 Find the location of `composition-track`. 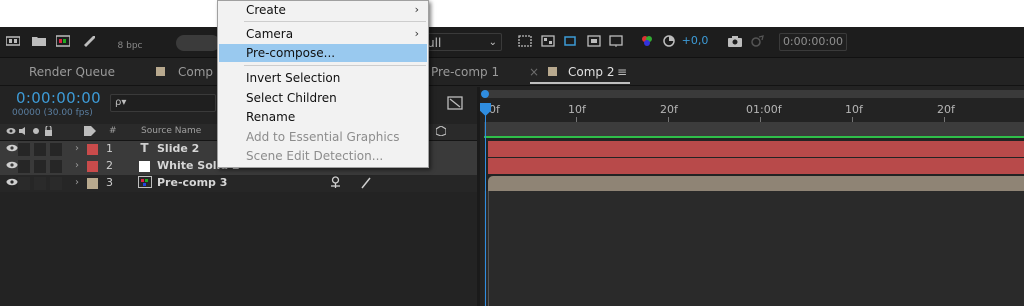

composition-track is located at coordinates (754, 129).